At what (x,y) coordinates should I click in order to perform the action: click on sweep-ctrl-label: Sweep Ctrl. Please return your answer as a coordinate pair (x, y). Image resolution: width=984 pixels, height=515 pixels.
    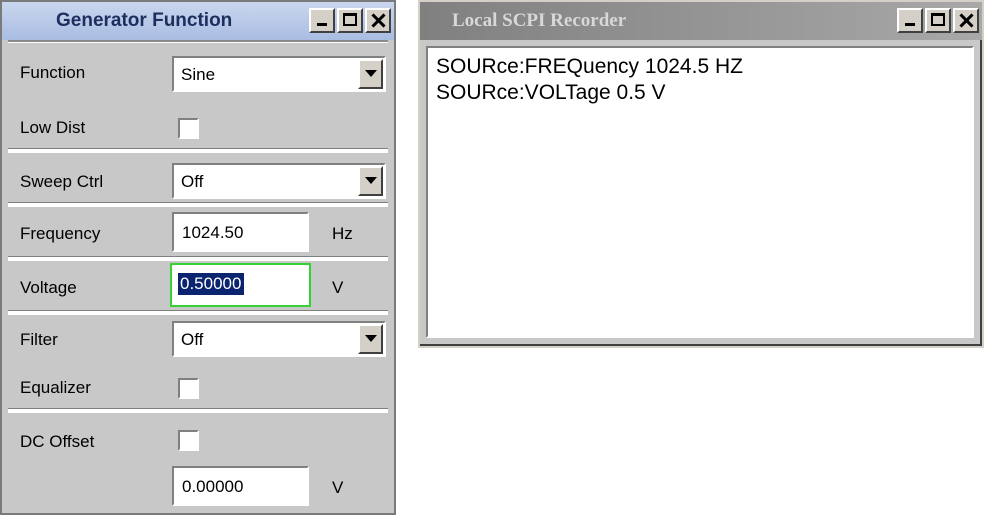
    Looking at the image, I should click on (62, 181).